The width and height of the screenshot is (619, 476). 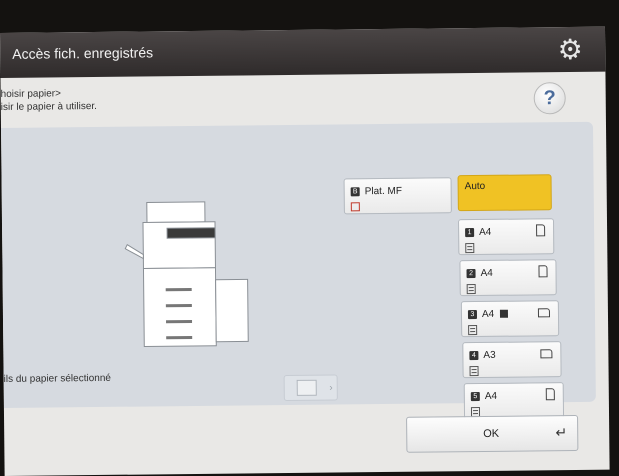 What do you see at coordinates (83, 53) in the screenshot?
I see `screen-title: Accès fich. enregistrés` at bounding box center [83, 53].